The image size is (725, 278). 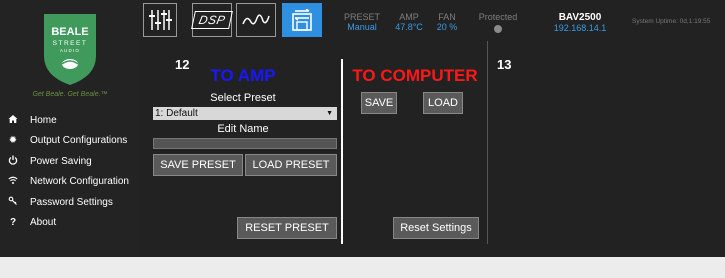 I want to click on sidebar-item-label: About, so click(x=43, y=223).